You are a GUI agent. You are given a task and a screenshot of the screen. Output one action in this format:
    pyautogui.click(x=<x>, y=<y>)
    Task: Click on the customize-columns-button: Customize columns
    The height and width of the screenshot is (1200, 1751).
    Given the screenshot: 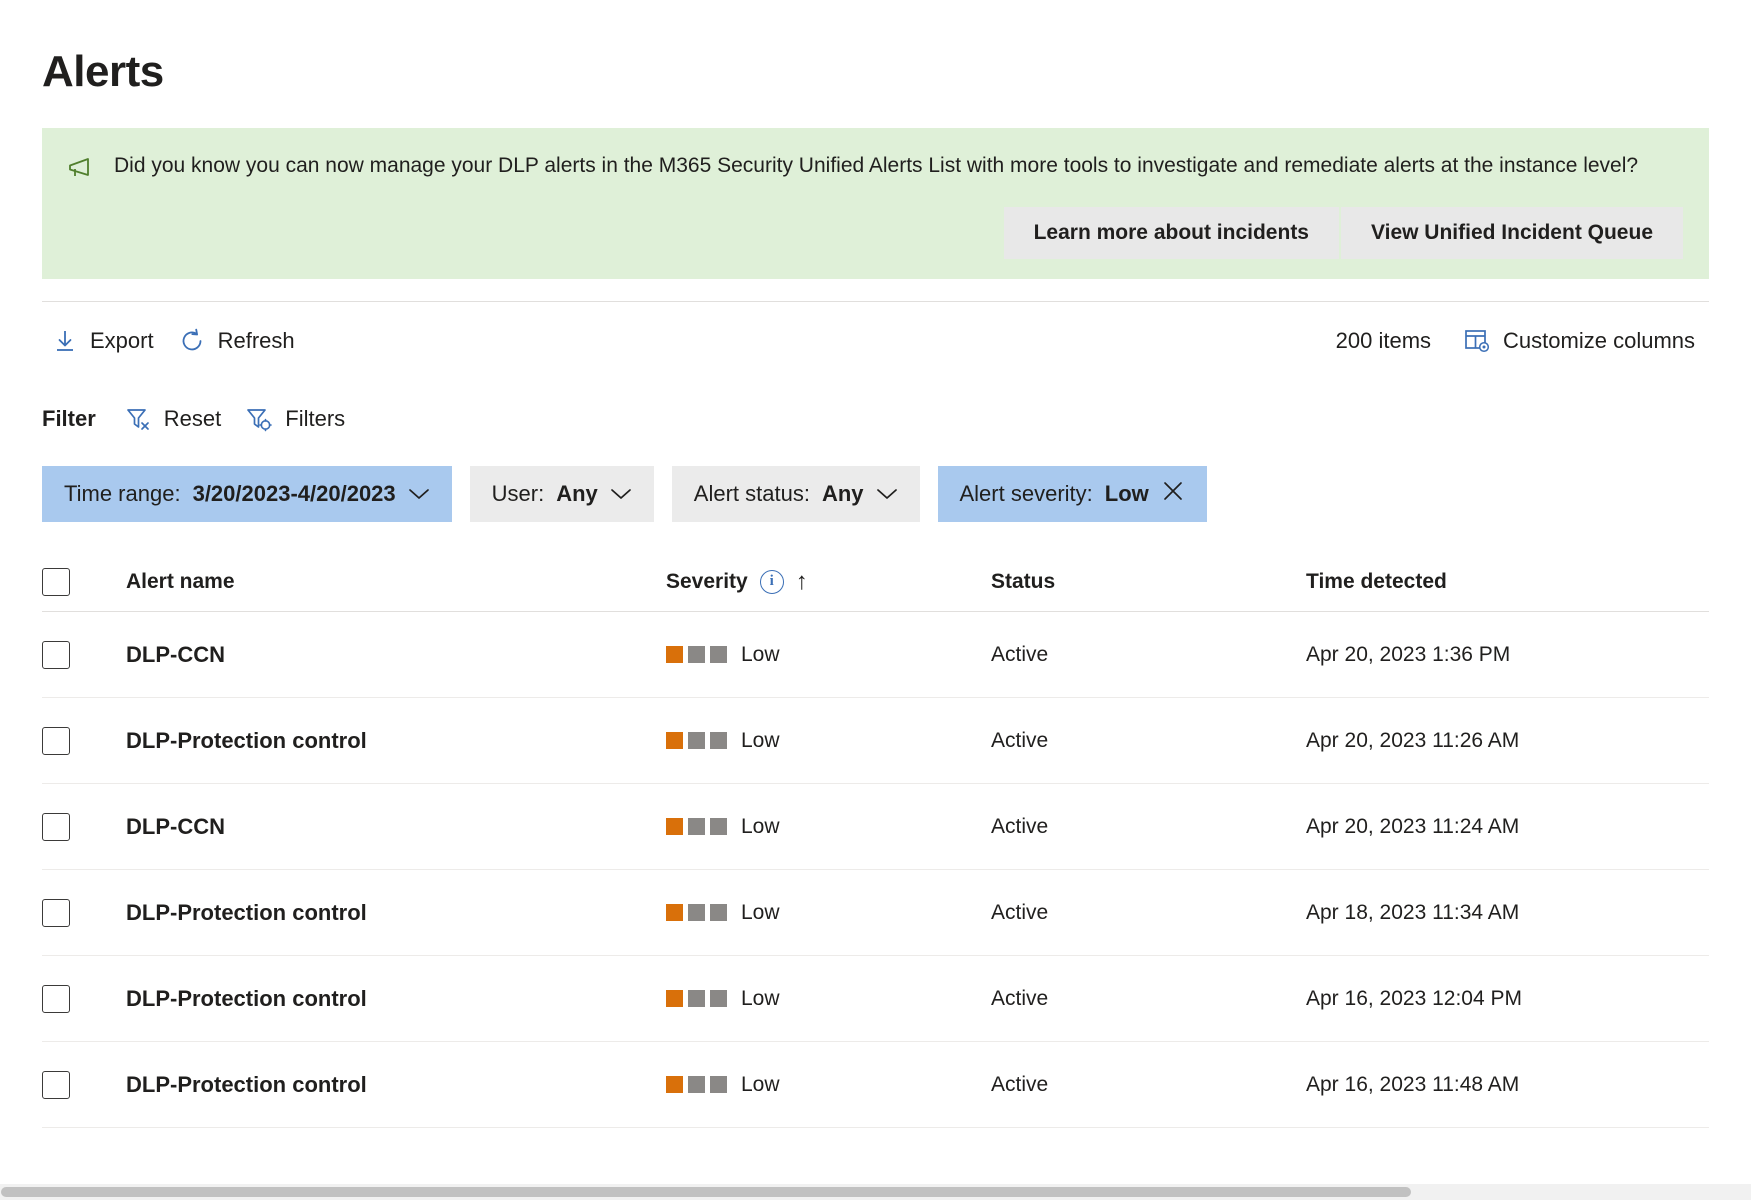 What is the action you would take?
    pyautogui.click(x=1581, y=341)
    